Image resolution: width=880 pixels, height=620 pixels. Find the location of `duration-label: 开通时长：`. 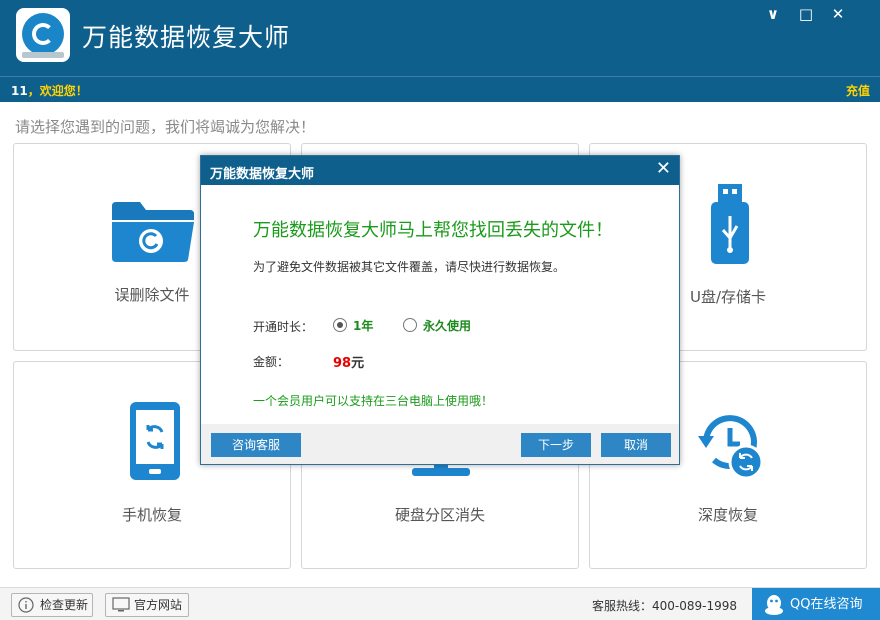

duration-label: 开通时长： is located at coordinates (283, 327).